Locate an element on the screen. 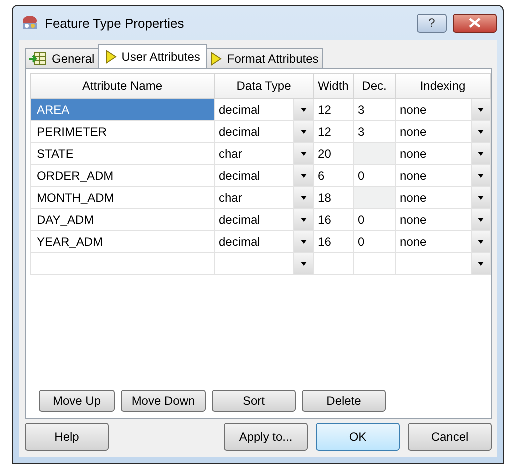 Image resolution: width=508 pixels, height=469 pixels. table-cell: DAY_ADM is located at coordinates (122, 219).